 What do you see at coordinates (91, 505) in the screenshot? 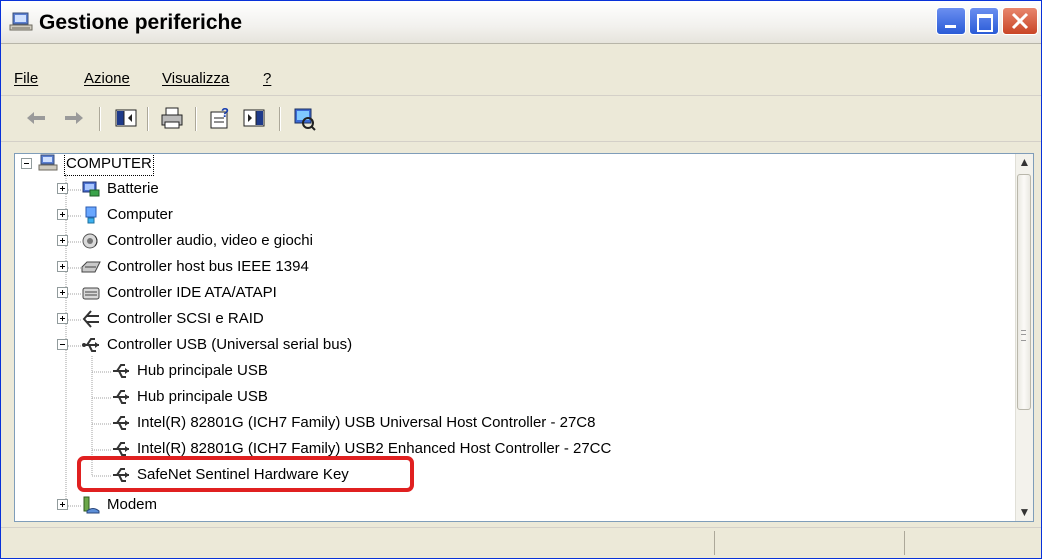
I see `modem-icon` at bounding box center [91, 505].